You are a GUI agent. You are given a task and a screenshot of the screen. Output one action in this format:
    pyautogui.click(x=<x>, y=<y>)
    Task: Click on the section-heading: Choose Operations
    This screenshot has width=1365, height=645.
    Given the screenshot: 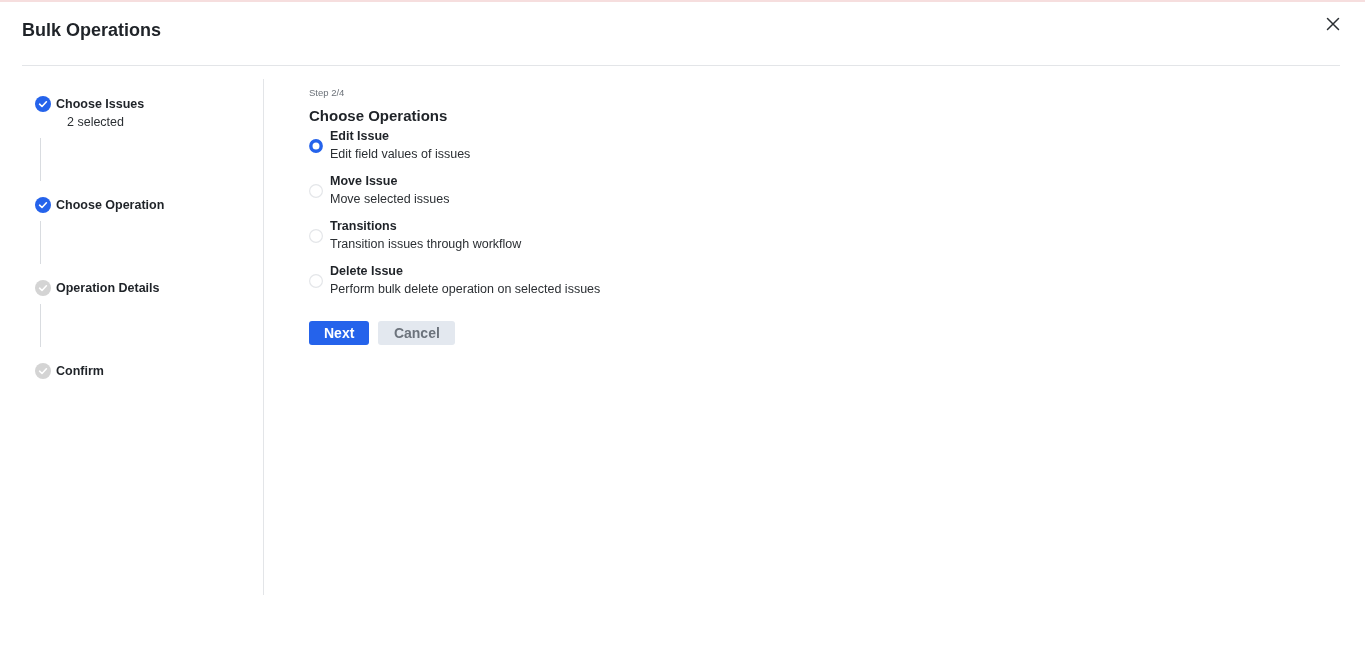 What is the action you would take?
    pyautogui.click(x=378, y=115)
    